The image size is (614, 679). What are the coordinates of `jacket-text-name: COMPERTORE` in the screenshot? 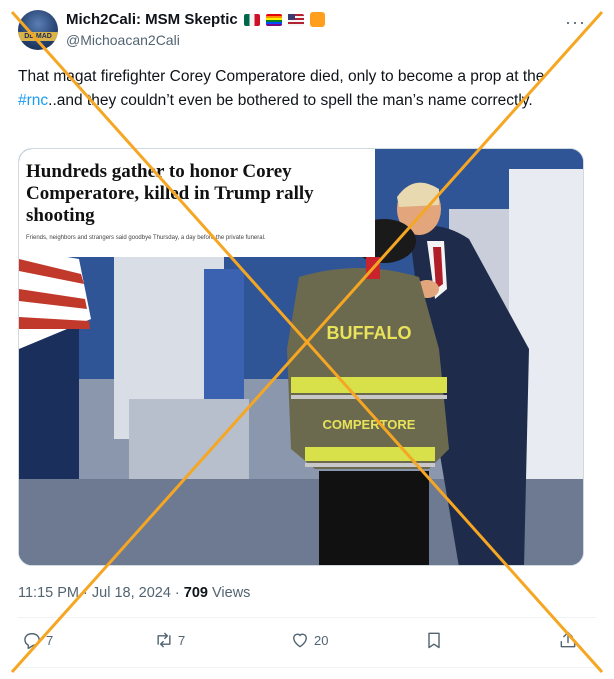 It's located at (369, 424).